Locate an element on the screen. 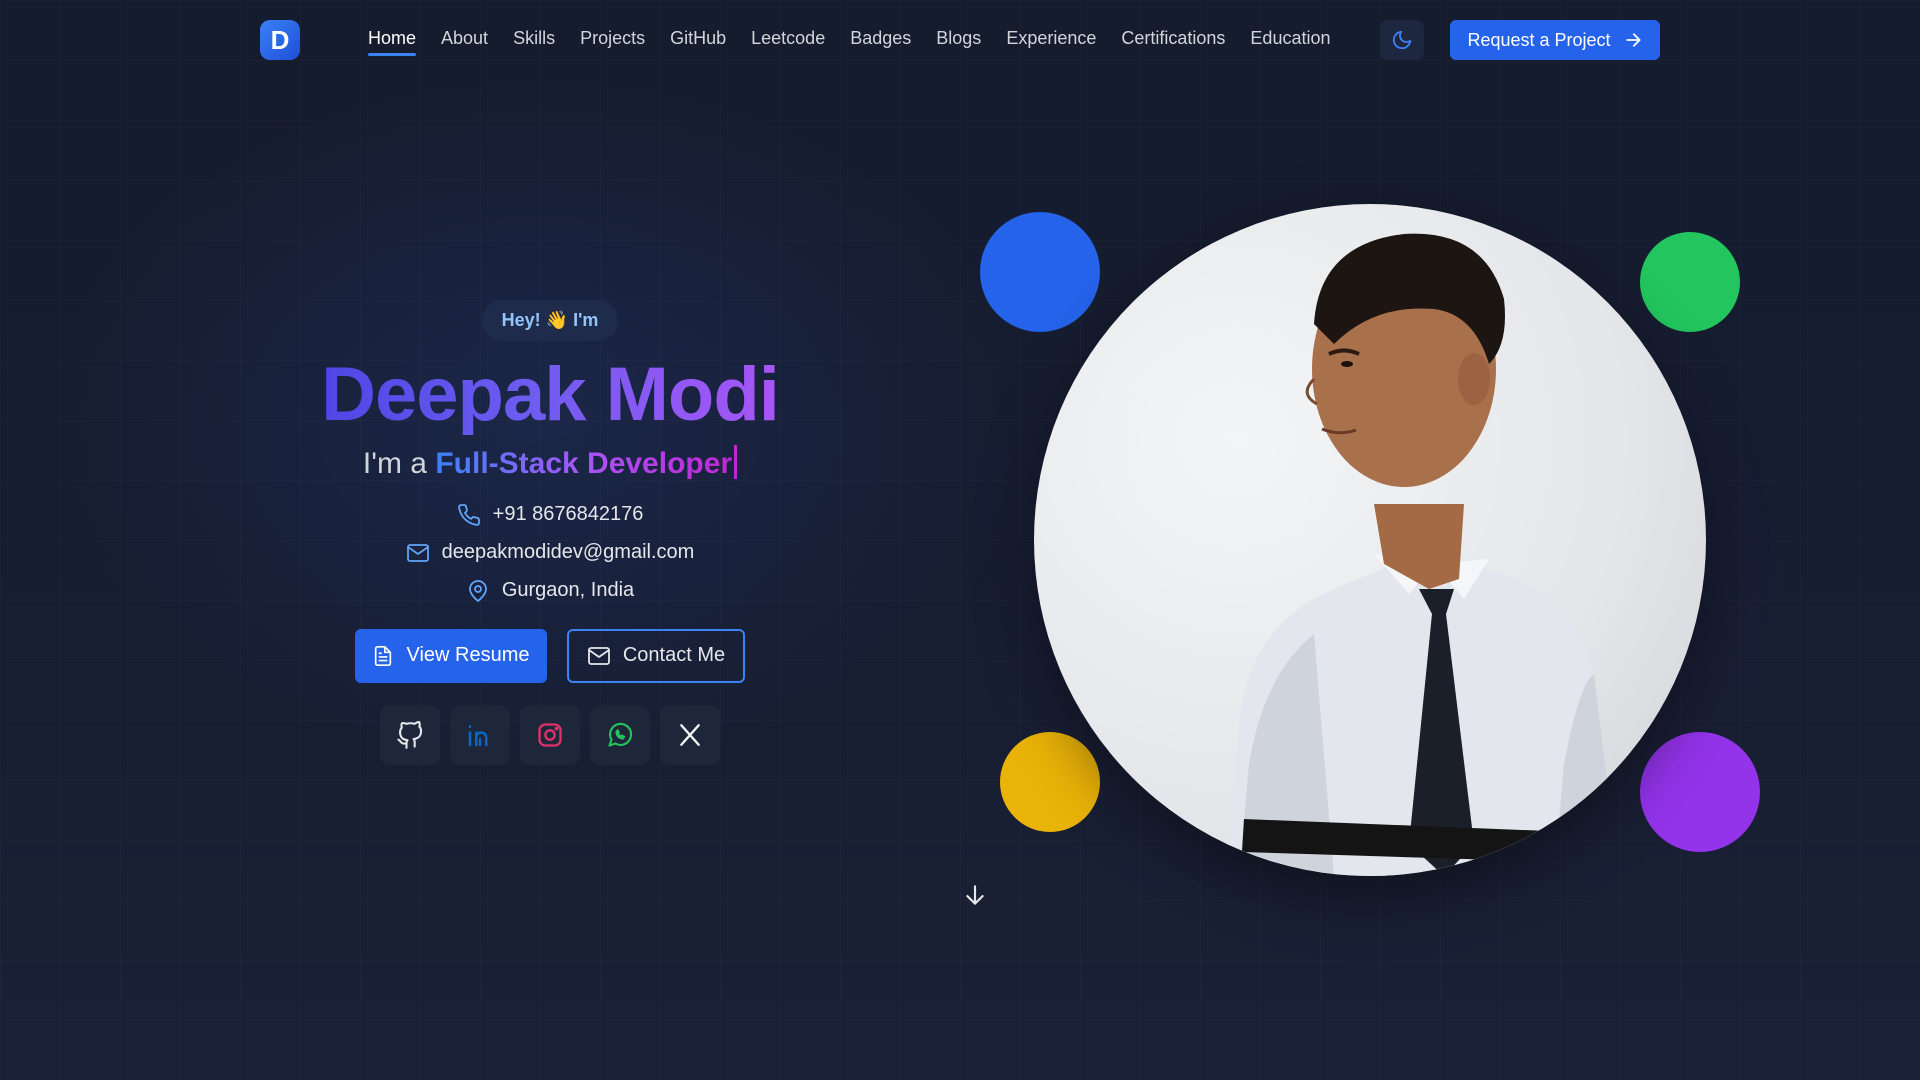  request-project-button: Request a Project is located at coordinates (1555, 40).